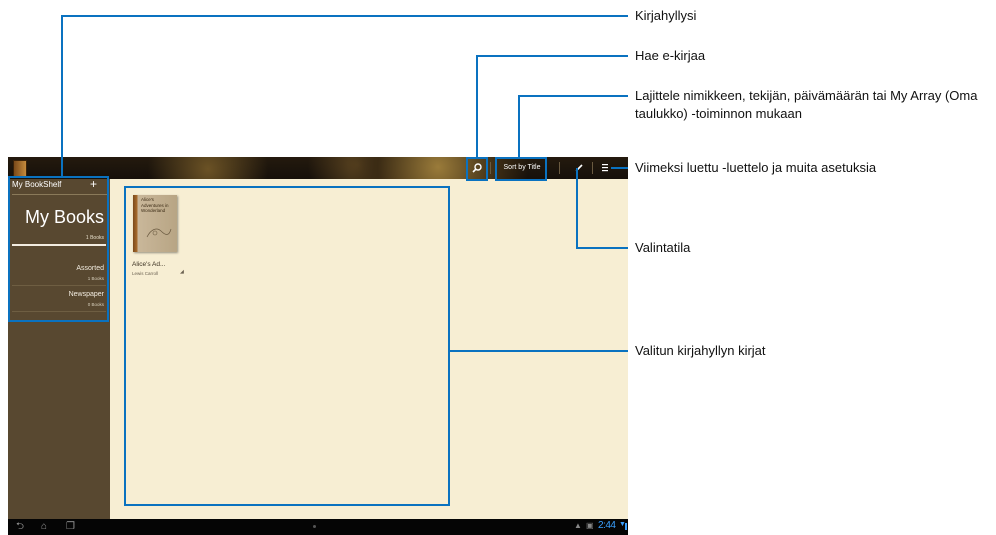  What do you see at coordinates (700, 350) in the screenshot?
I see `callout-books: Valitun kirjahyllyn kirjat` at bounding box center [700, 350].